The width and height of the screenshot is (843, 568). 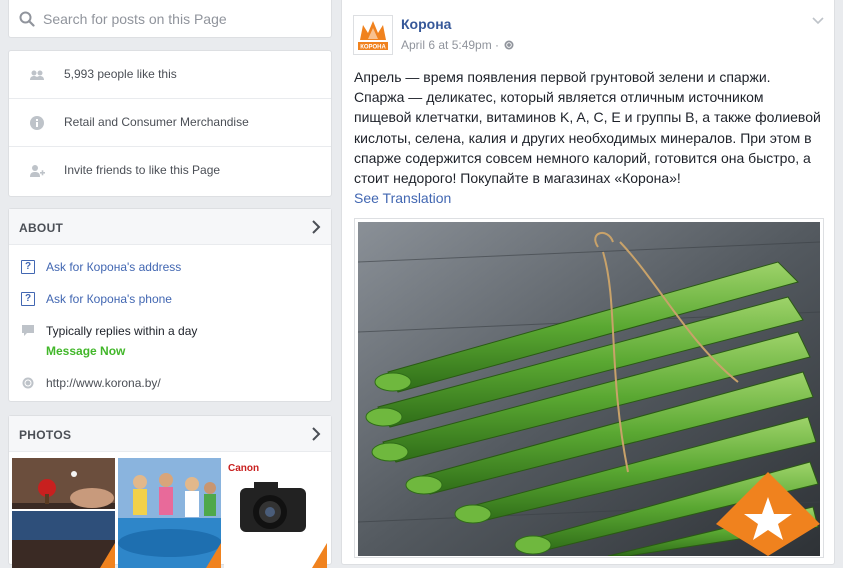 I want to click on category-row: Retail and Consumer Merchandise, so click(x=170, y=123).